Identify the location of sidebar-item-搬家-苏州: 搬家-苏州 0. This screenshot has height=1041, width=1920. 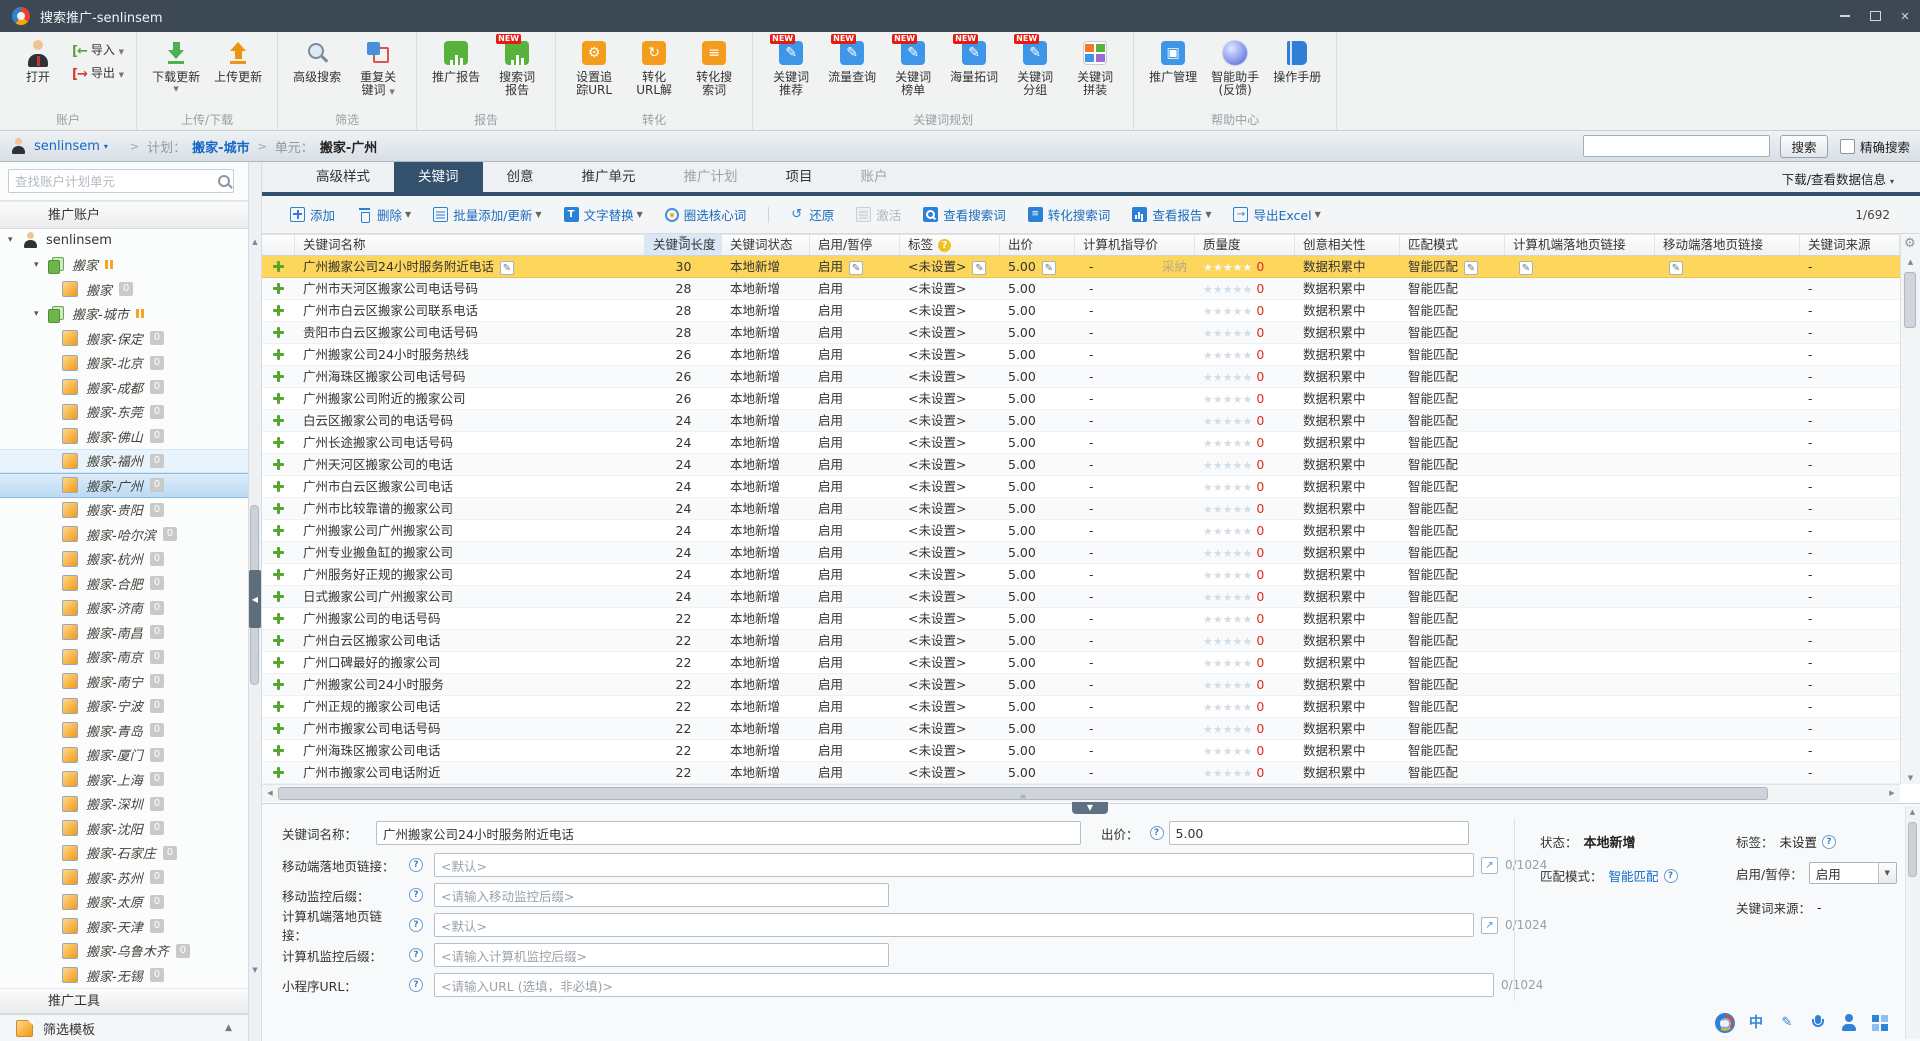
(124, 877).